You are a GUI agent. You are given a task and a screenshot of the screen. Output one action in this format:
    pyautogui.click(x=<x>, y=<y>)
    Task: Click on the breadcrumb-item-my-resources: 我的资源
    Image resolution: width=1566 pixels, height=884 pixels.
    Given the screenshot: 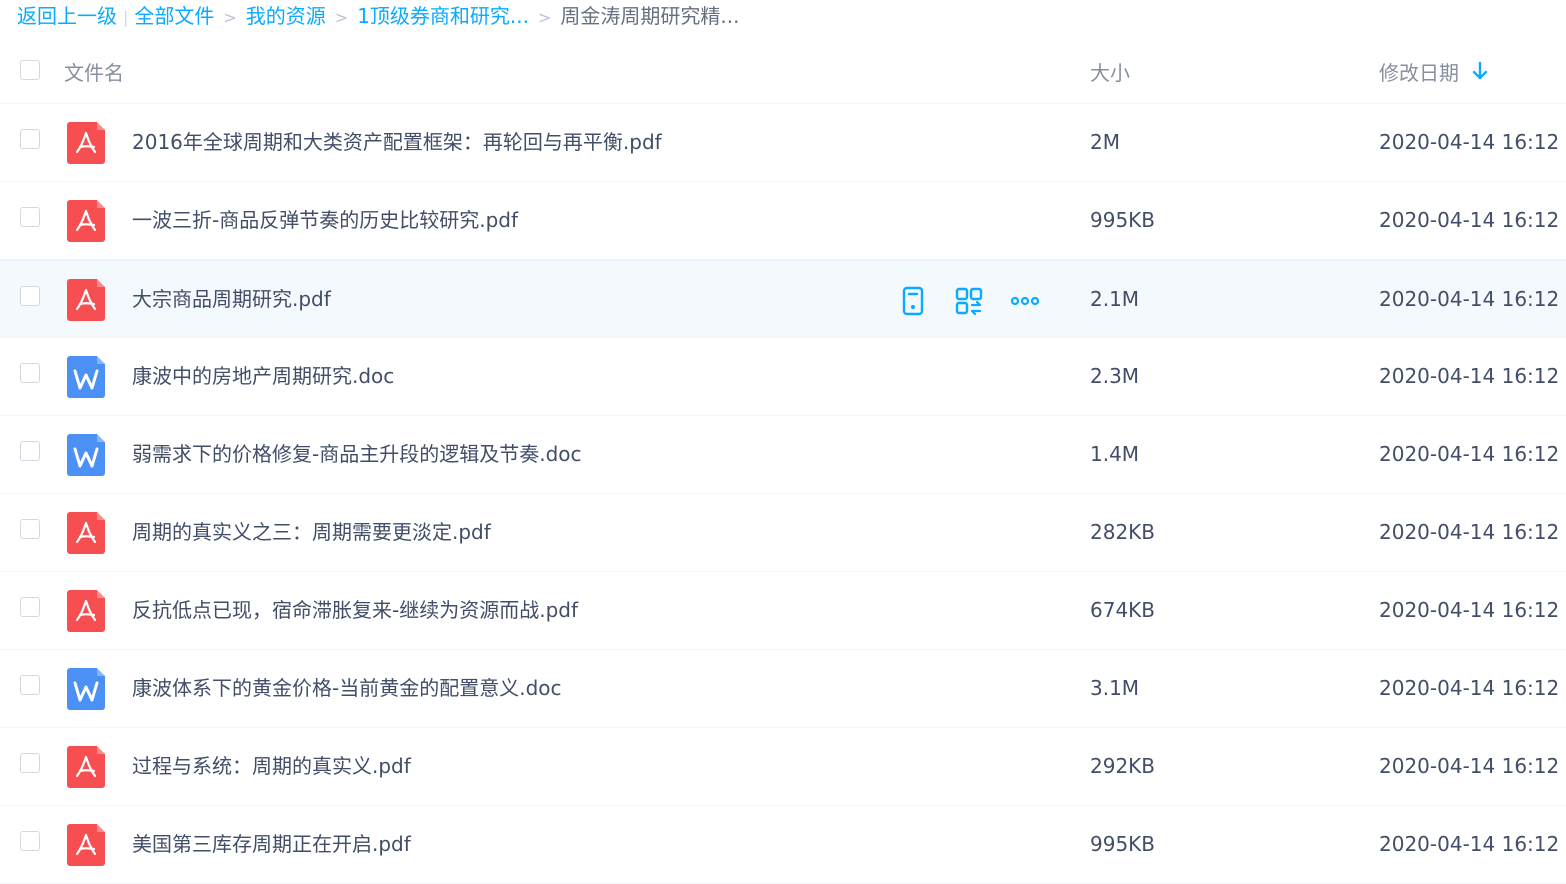 What is the action you would take?
    pyautogui.click(x=286, y=16)
    